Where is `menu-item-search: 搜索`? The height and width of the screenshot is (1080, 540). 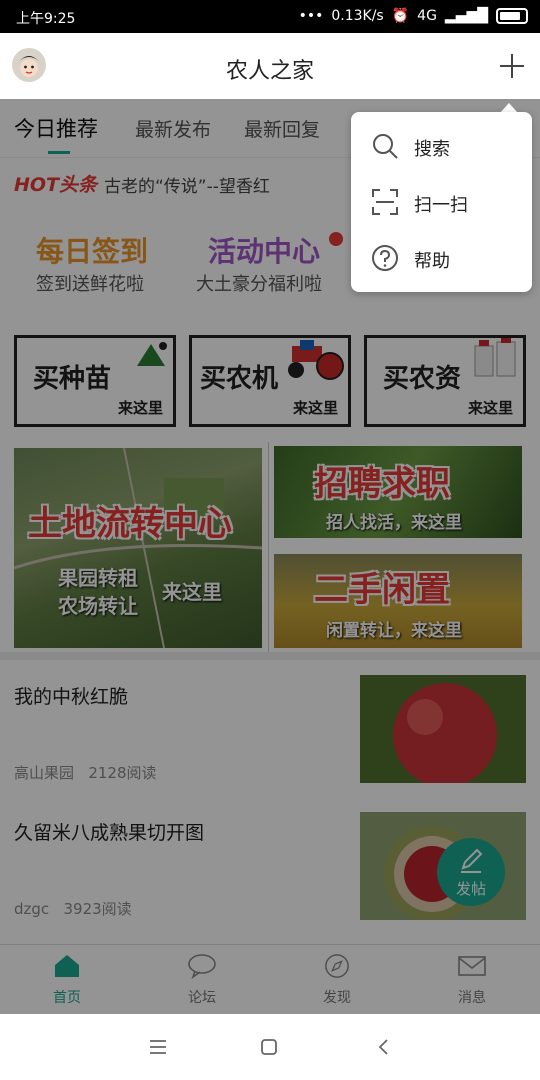
menu-item-search: 搜索 is located at coordinates (441, 146).